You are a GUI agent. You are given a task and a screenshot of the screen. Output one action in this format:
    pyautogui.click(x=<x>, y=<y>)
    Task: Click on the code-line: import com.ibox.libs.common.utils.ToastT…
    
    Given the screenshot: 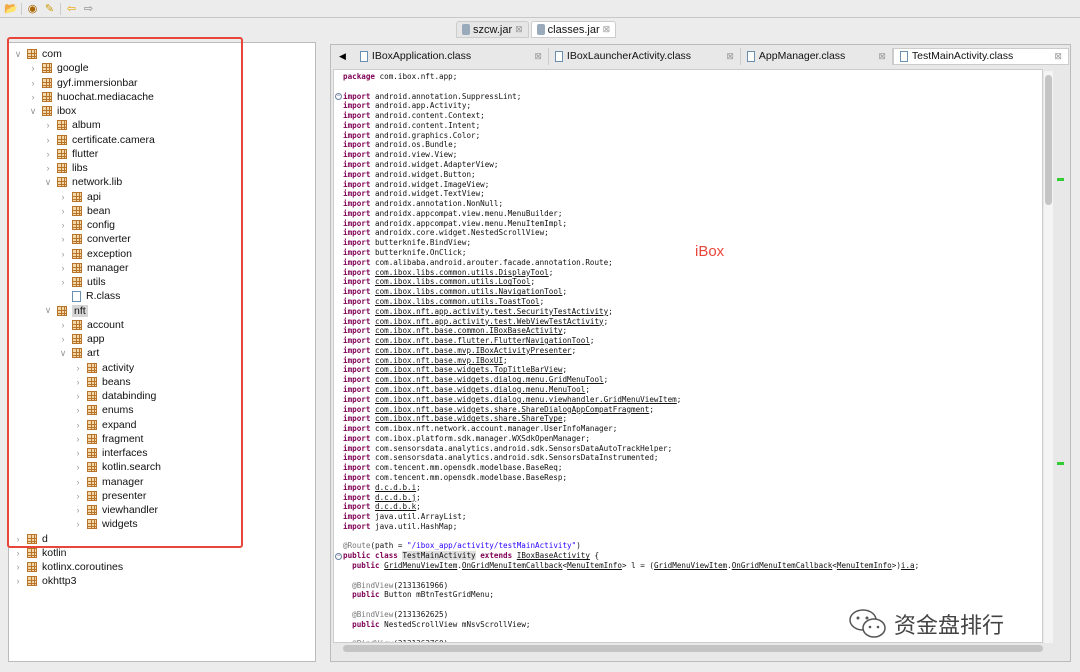 What is the action you would take?
    pyautogui.click(x=443, y=302)
    